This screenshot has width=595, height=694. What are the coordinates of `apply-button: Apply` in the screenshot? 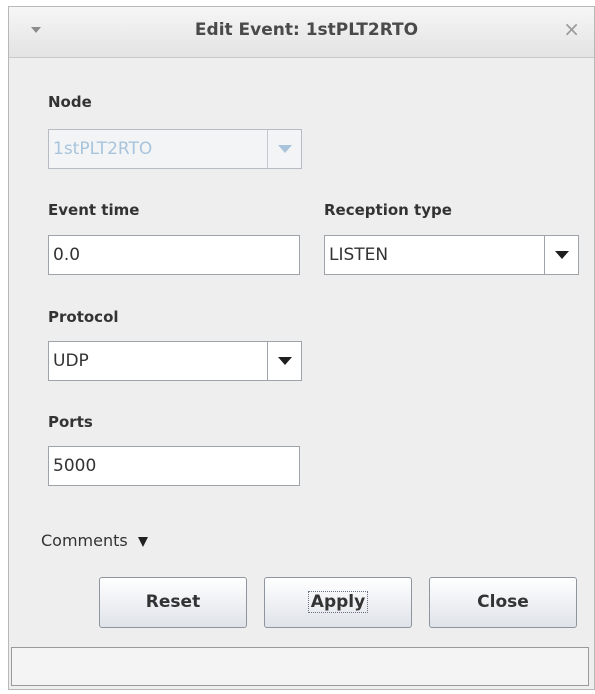 It's located at (338, 602).